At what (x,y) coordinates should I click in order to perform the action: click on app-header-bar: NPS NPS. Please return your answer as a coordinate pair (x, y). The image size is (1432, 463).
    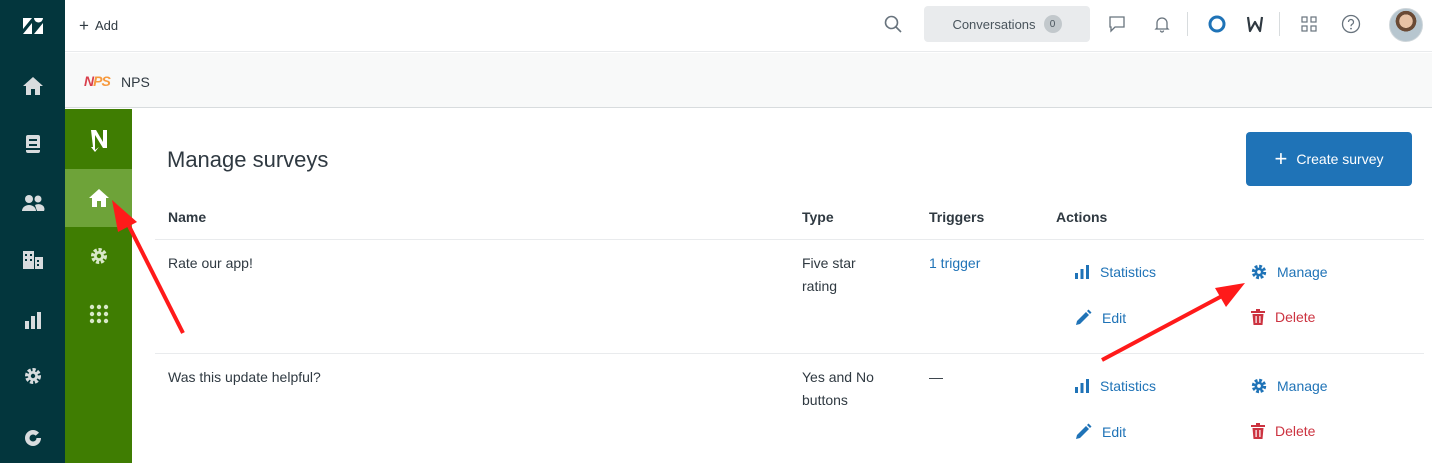
    Looking at the image, I should click on (748, 80).